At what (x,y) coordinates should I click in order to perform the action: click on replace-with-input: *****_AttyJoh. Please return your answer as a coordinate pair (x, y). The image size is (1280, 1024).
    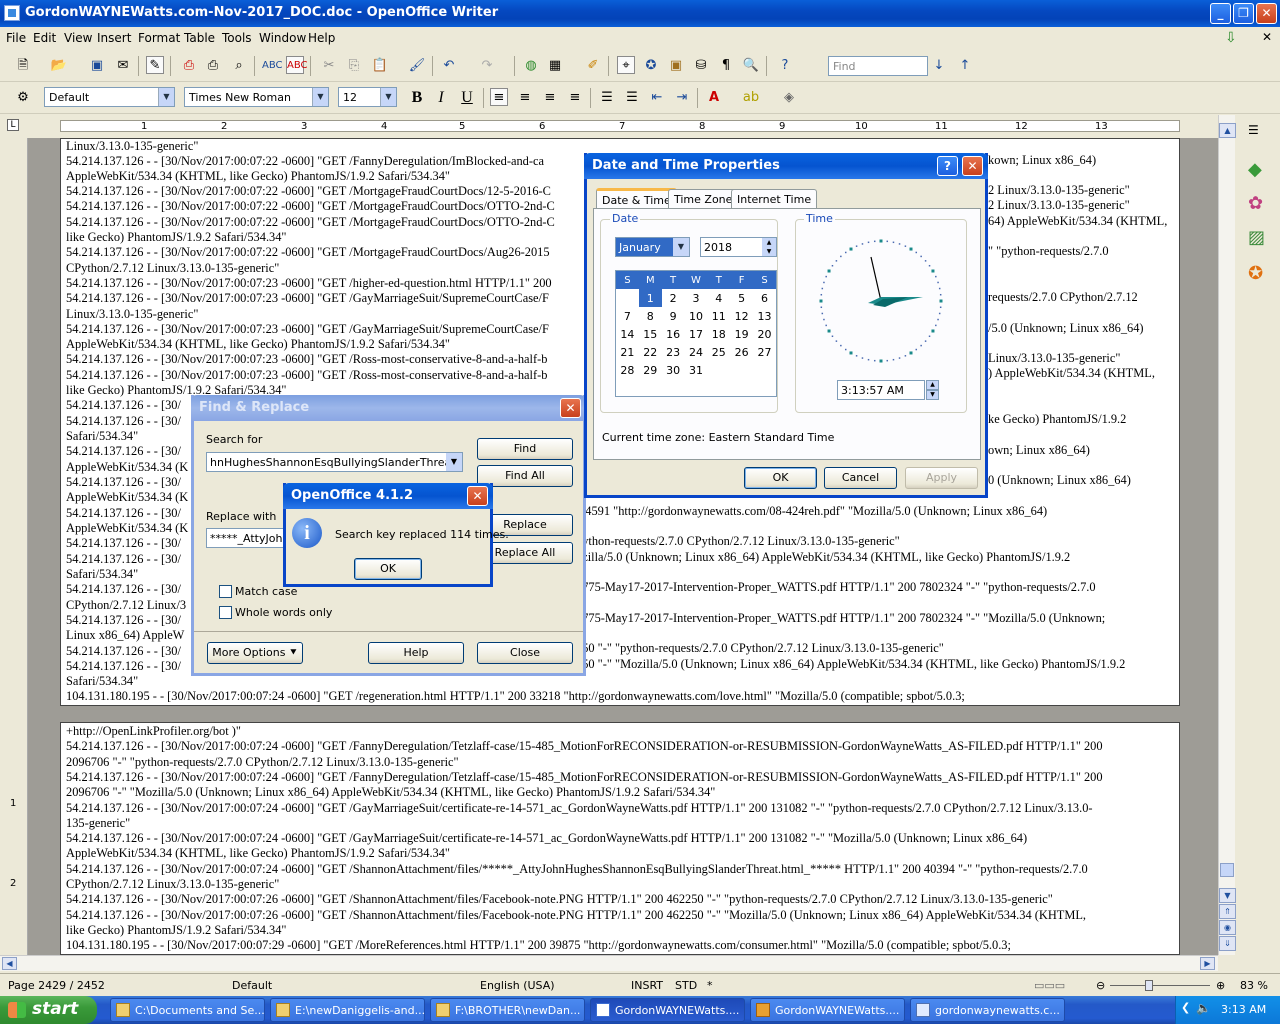
    Looking at the image, I should click on (248, 538).